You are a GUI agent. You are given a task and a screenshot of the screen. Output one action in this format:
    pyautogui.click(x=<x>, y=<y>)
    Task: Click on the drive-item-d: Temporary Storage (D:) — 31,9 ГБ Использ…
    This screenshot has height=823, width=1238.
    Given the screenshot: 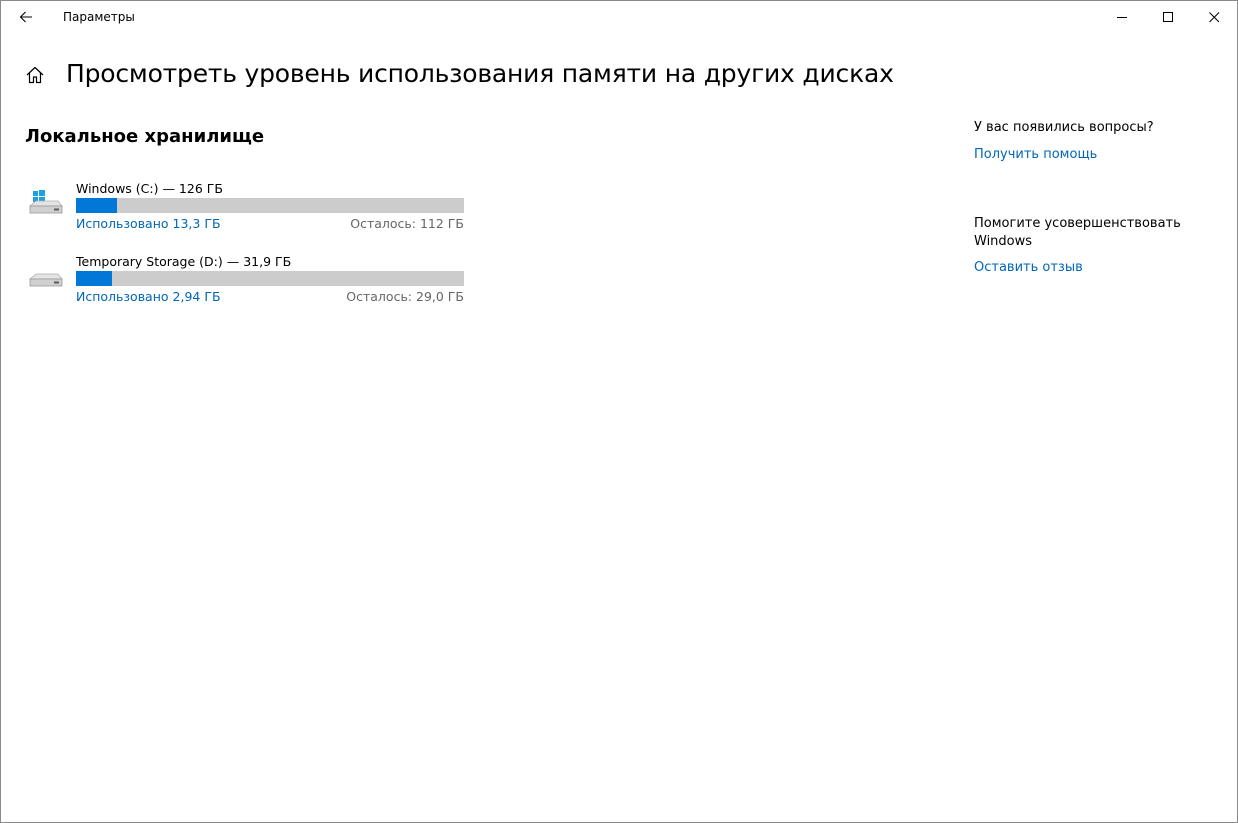 What is the action you would take?
    pyautogui.click(x=245, y=282)
    